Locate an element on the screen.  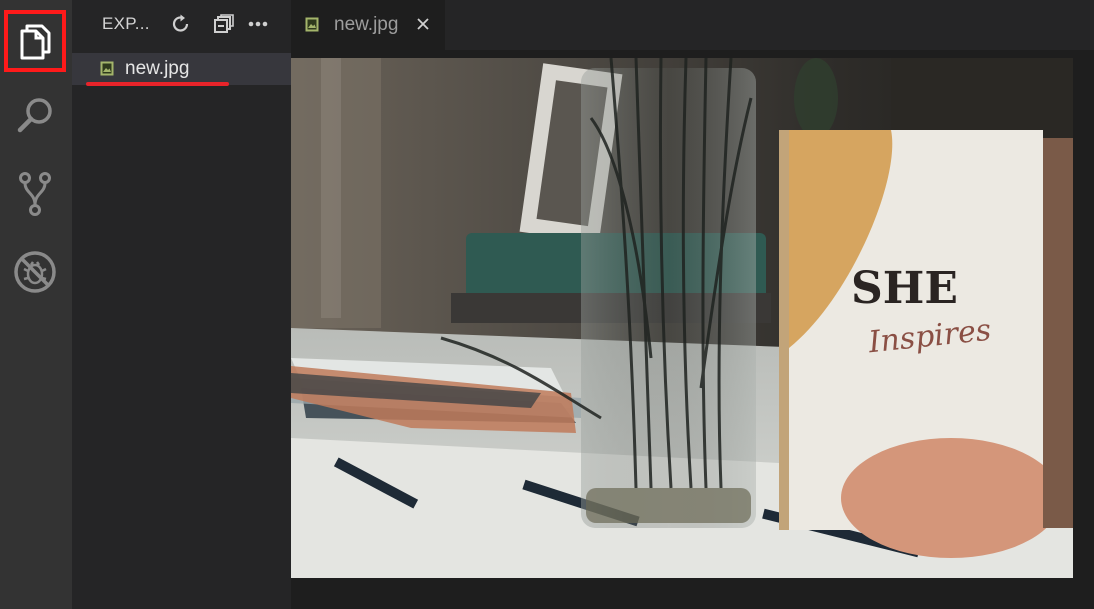
source-control-button is located at coordinates (35, 194).